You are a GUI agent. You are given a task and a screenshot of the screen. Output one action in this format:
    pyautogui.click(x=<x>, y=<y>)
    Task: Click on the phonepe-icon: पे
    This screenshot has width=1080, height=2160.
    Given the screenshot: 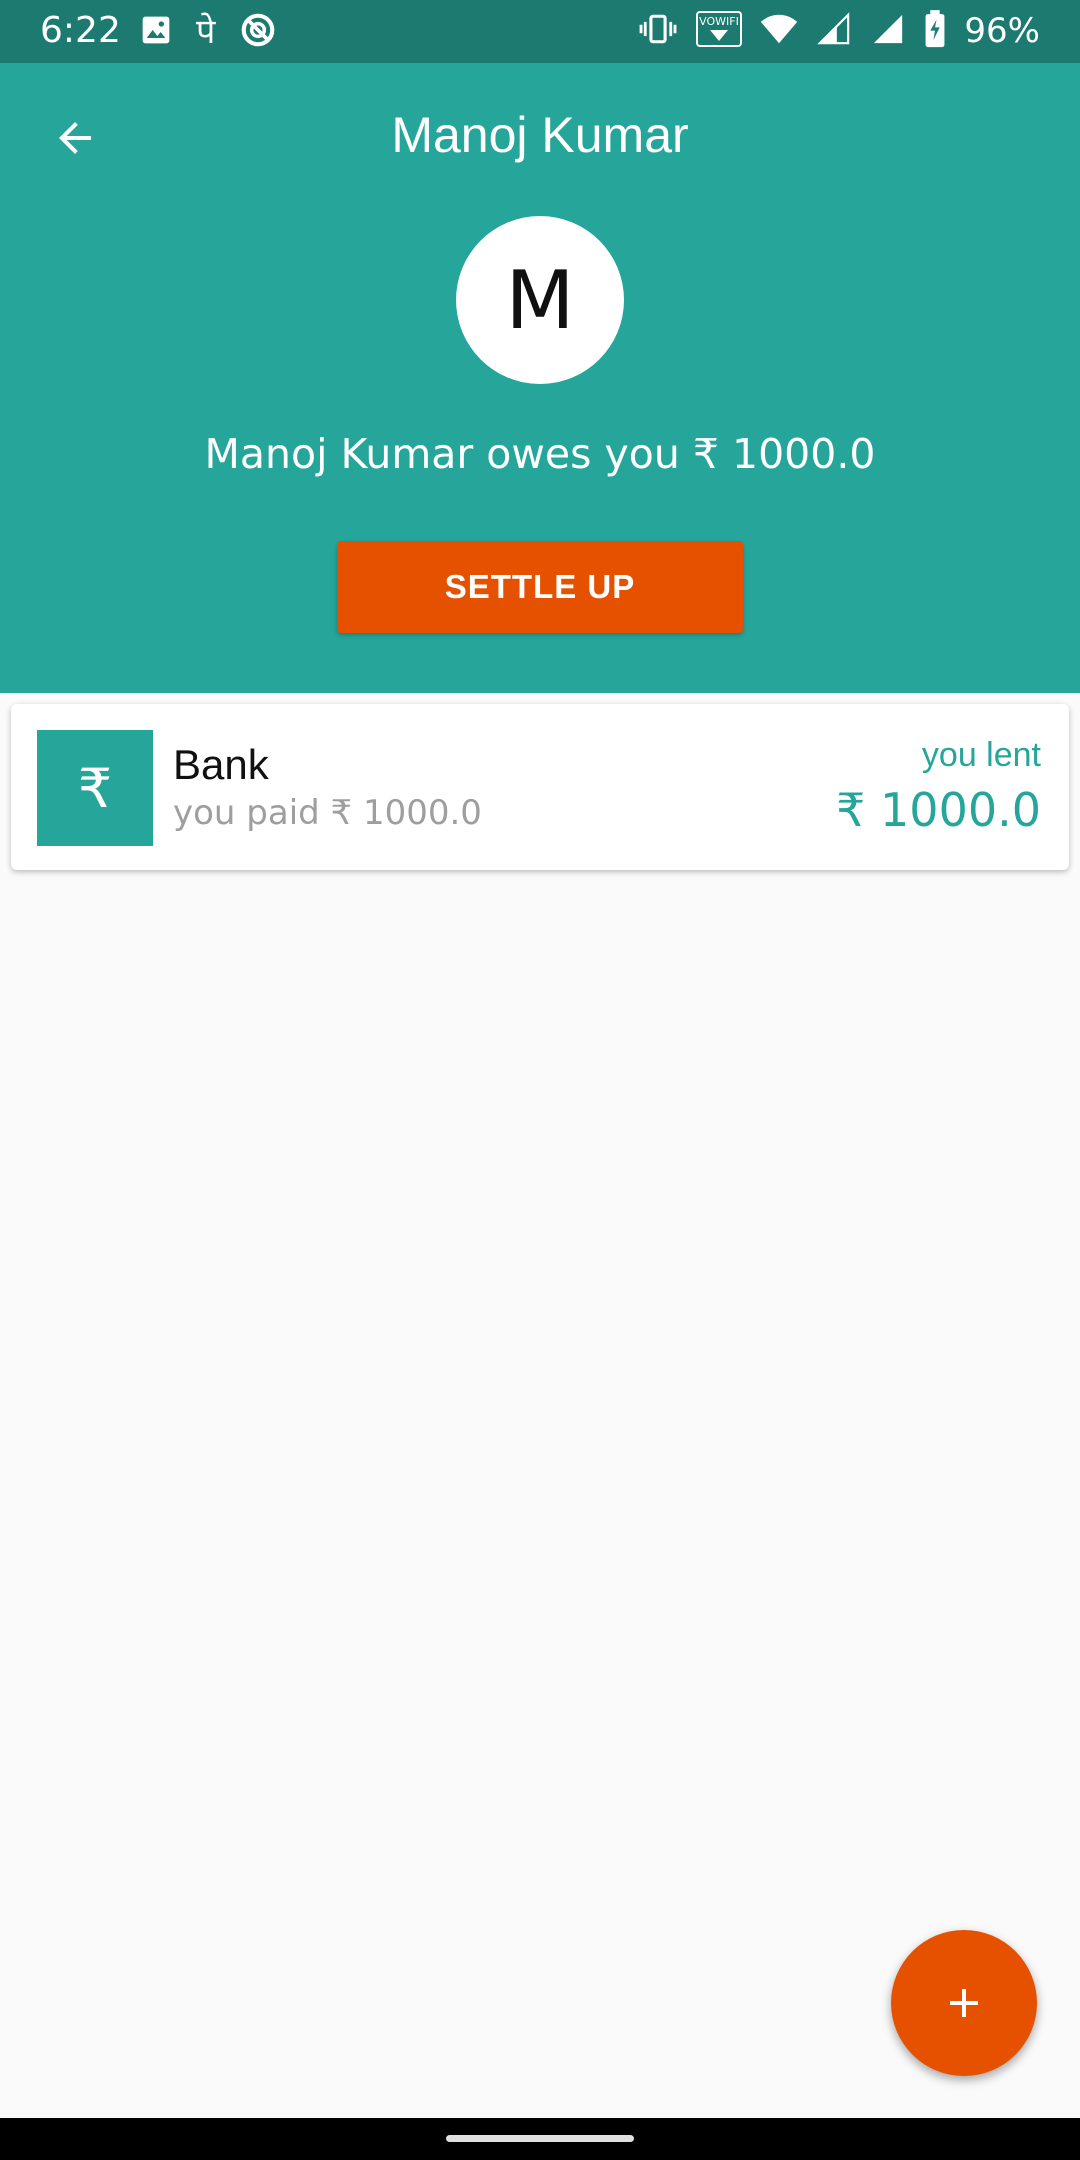 What is the action you would take?
    pyautogui.click(x=206, y=32)
    